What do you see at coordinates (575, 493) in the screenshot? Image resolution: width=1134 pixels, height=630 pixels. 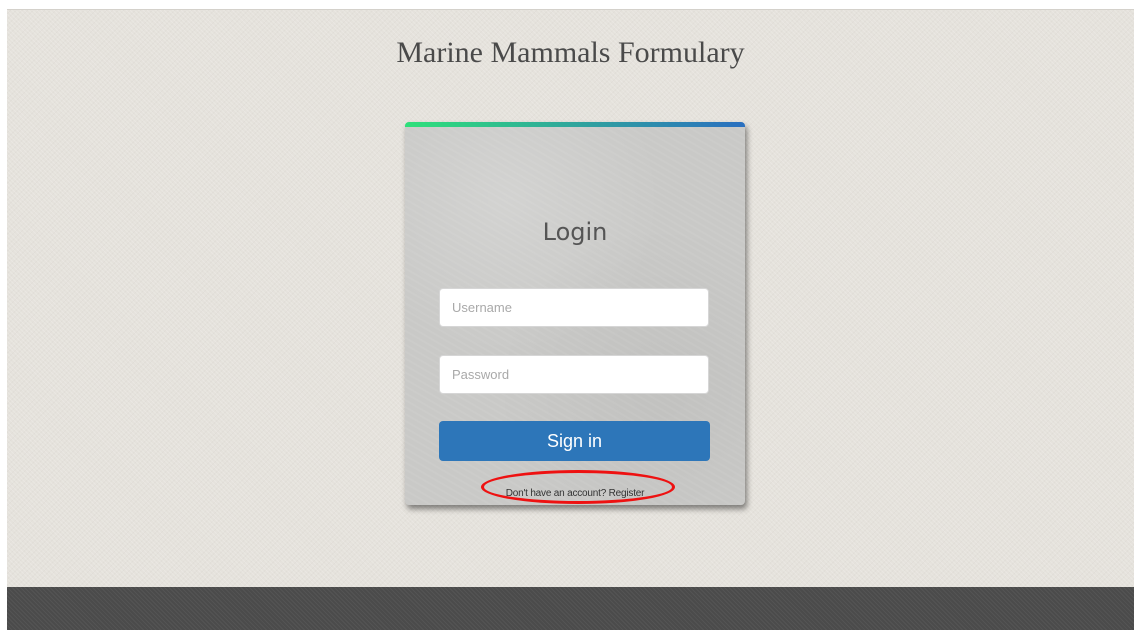 I see `register-link: Don't have an account? Register` at bounding box center [575, 493].